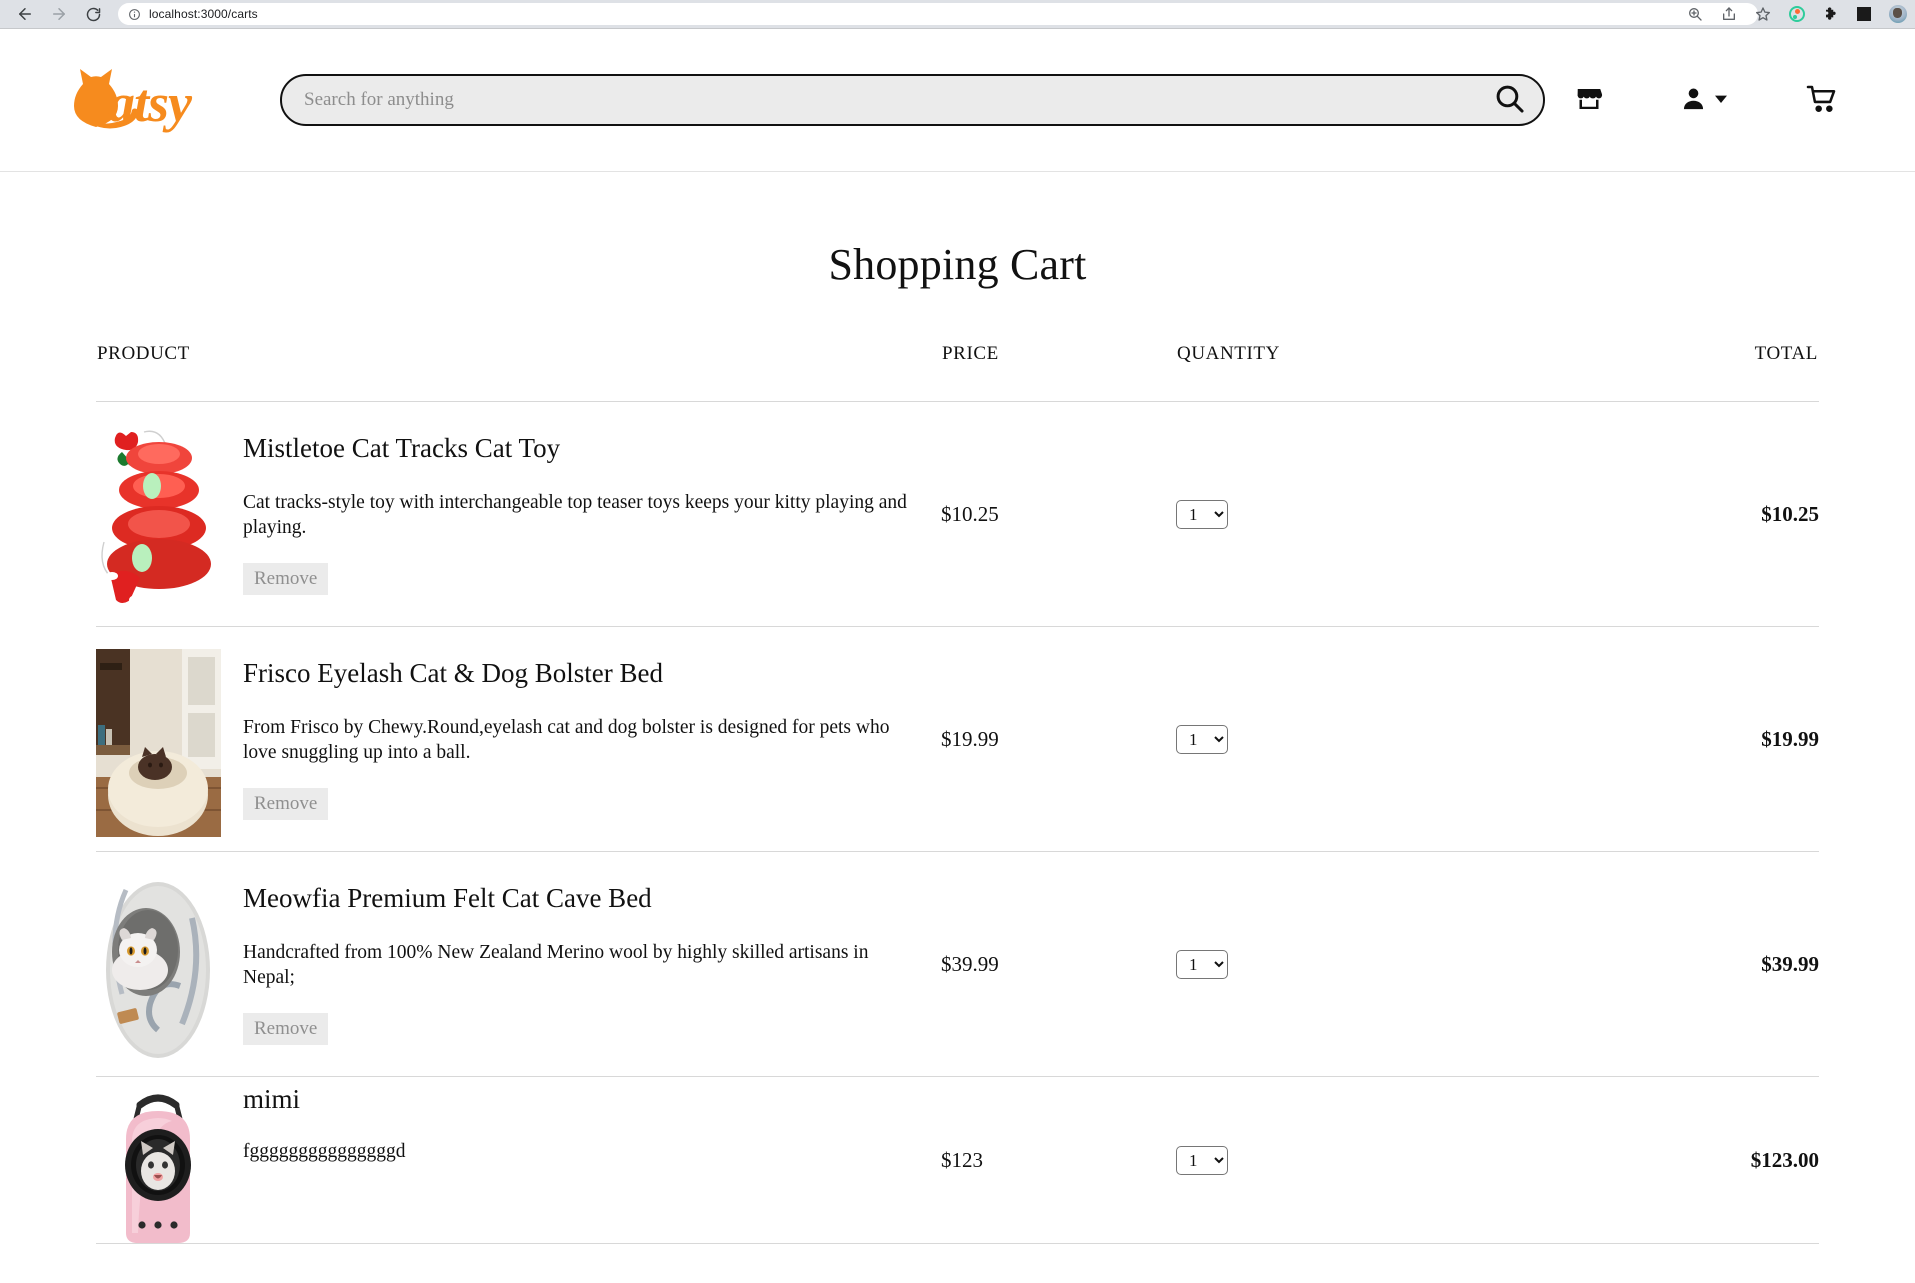 The width and height of the screenshot is (1915, 1283). Describe the element at coordinates (1662, 514) in the screenshot. I see `product-total: $10.25` at that location.